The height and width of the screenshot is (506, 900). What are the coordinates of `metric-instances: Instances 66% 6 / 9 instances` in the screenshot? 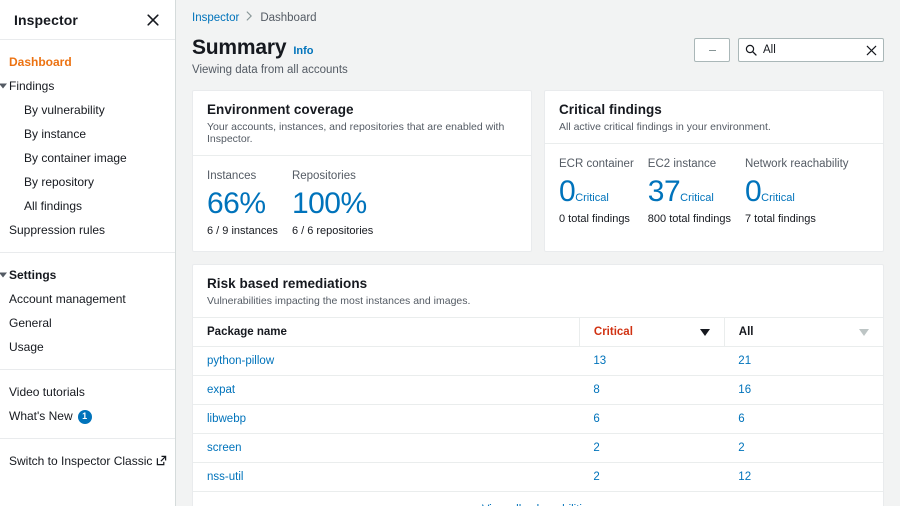 It's located at (249, 203).